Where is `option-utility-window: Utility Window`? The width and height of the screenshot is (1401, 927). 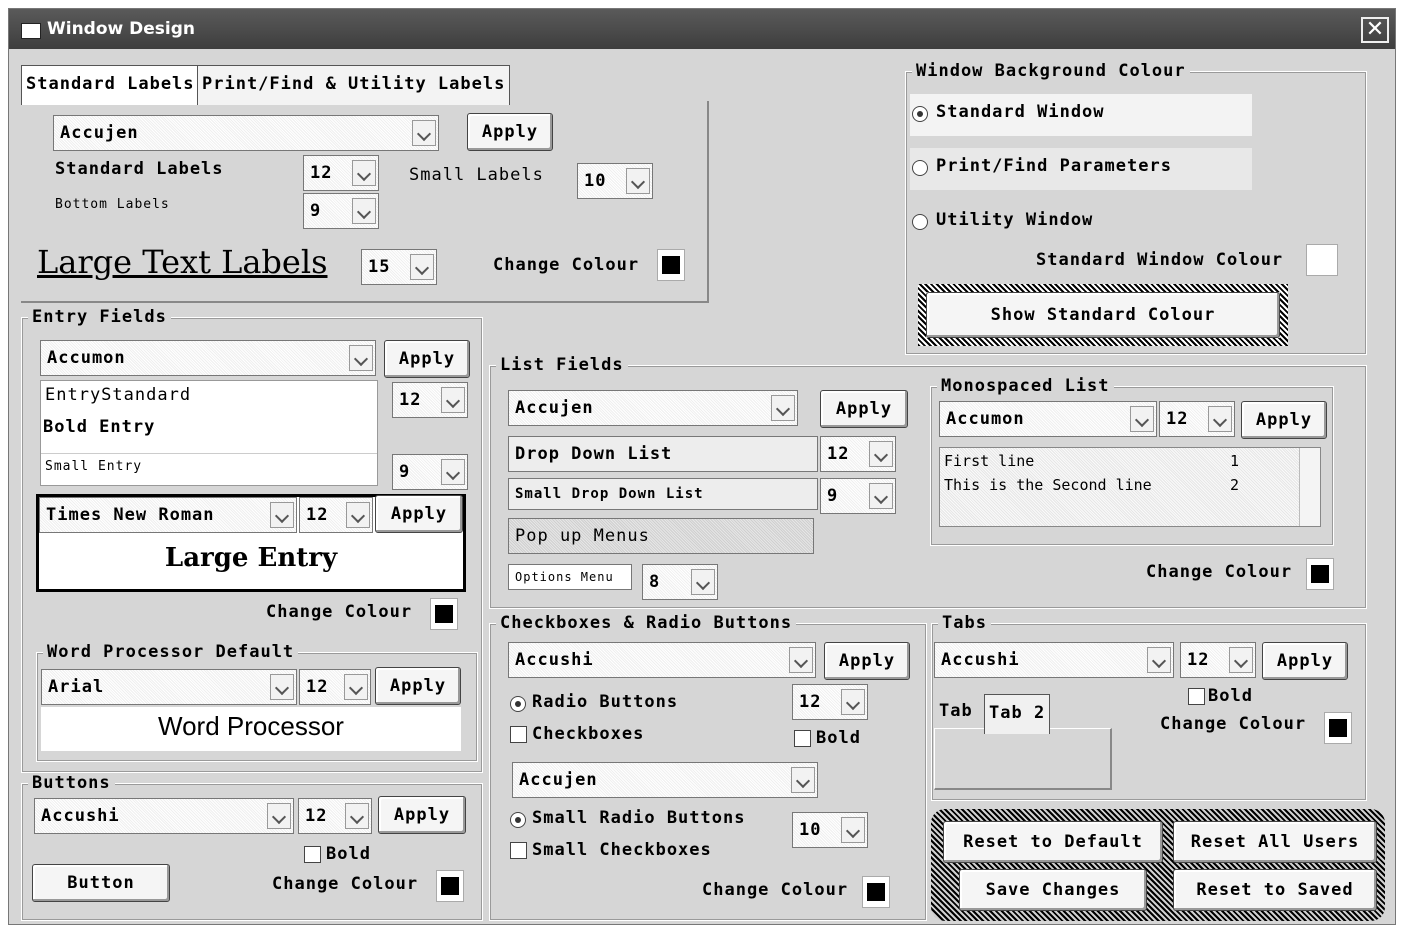 option-utility-window: Utility Window is located at coordinates (1081, 223).